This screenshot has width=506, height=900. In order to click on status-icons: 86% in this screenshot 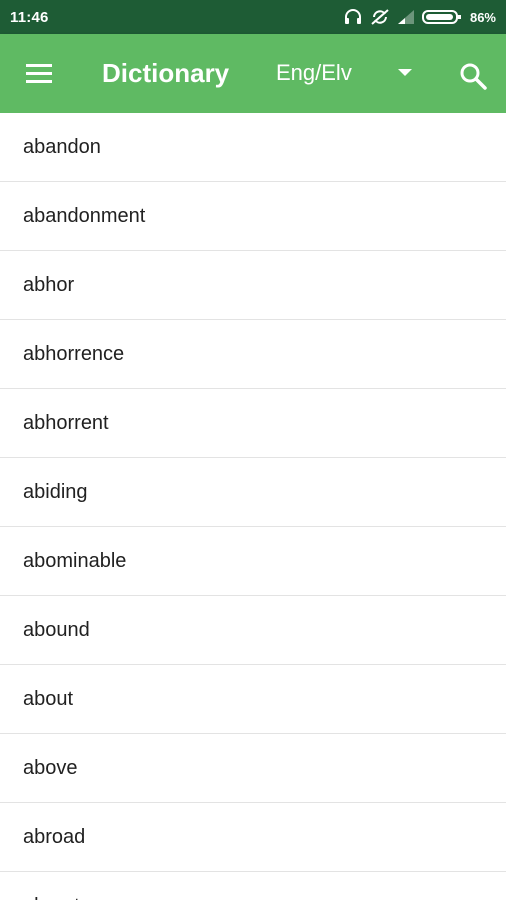, I will do `click(420, 17)`.